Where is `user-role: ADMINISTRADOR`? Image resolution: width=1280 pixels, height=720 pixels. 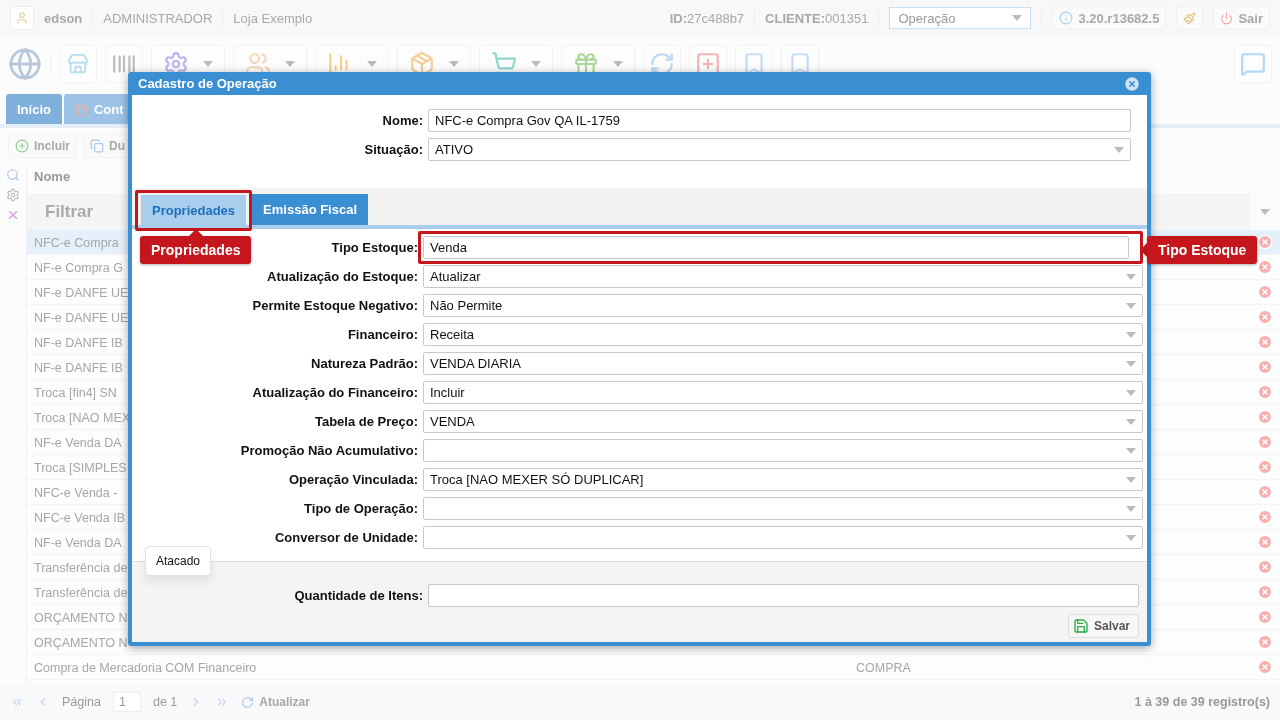 user-role: ADMINISTRADOR is located at coordinates (158, 18).